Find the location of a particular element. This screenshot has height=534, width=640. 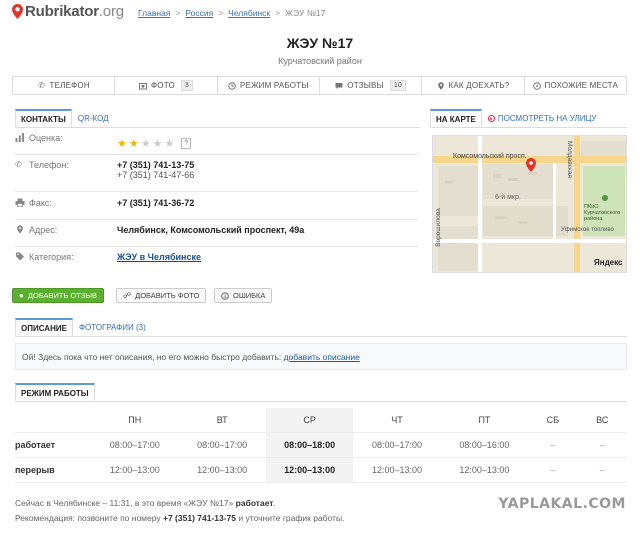

nav-similar: Похожие места is located at coordinates (575, 85).